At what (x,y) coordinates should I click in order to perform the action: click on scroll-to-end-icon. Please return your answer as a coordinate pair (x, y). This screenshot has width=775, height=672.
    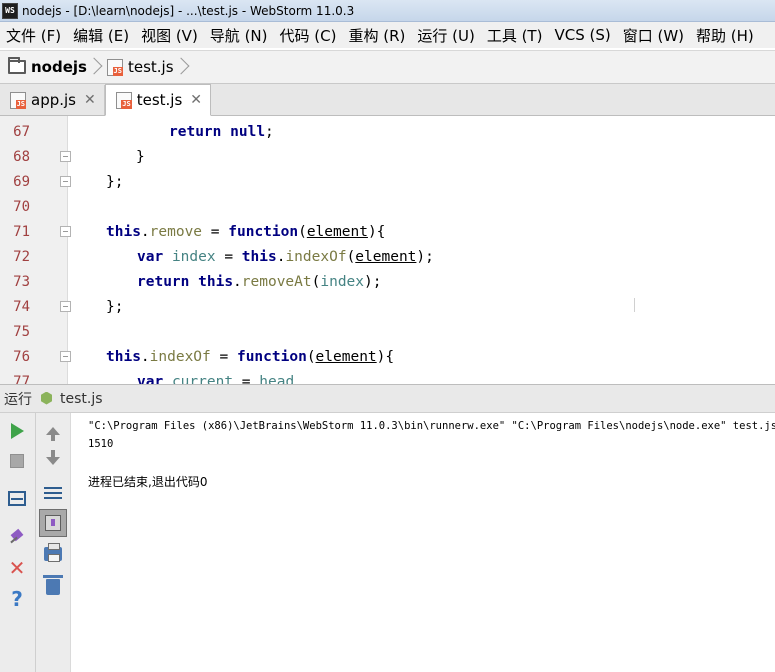
    Looking at the image, I should click on (53, 523).